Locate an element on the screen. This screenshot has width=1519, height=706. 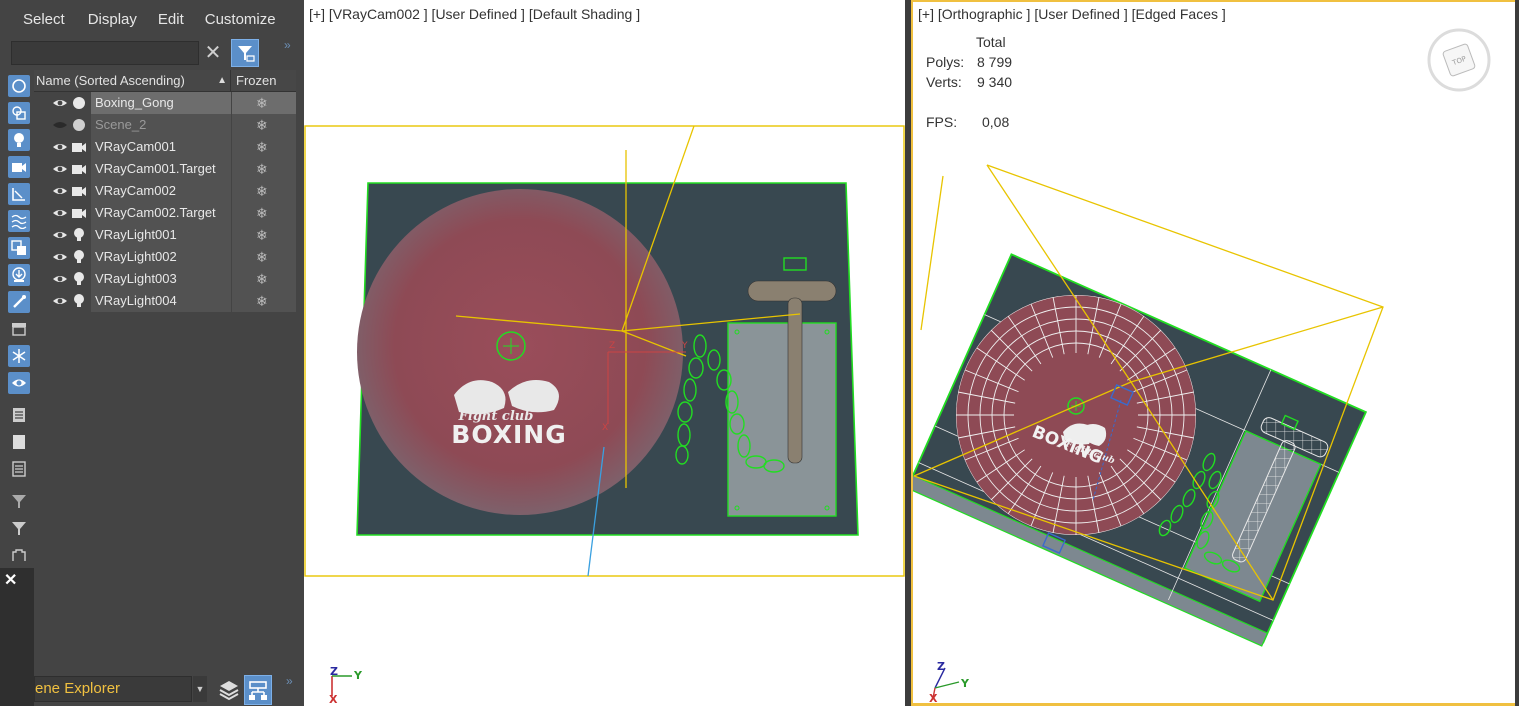
expand-panel-icon: » is located at coordinates (287, 45).